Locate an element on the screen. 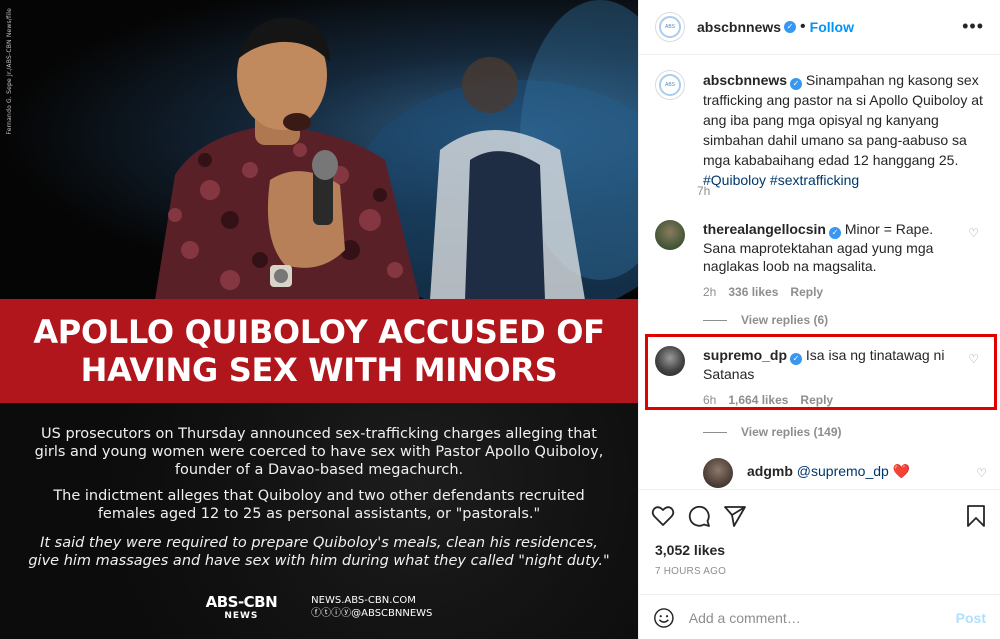 The image size is (1000, 639). view-replies-button: View replies (6) is located at coordinates (765, 320).